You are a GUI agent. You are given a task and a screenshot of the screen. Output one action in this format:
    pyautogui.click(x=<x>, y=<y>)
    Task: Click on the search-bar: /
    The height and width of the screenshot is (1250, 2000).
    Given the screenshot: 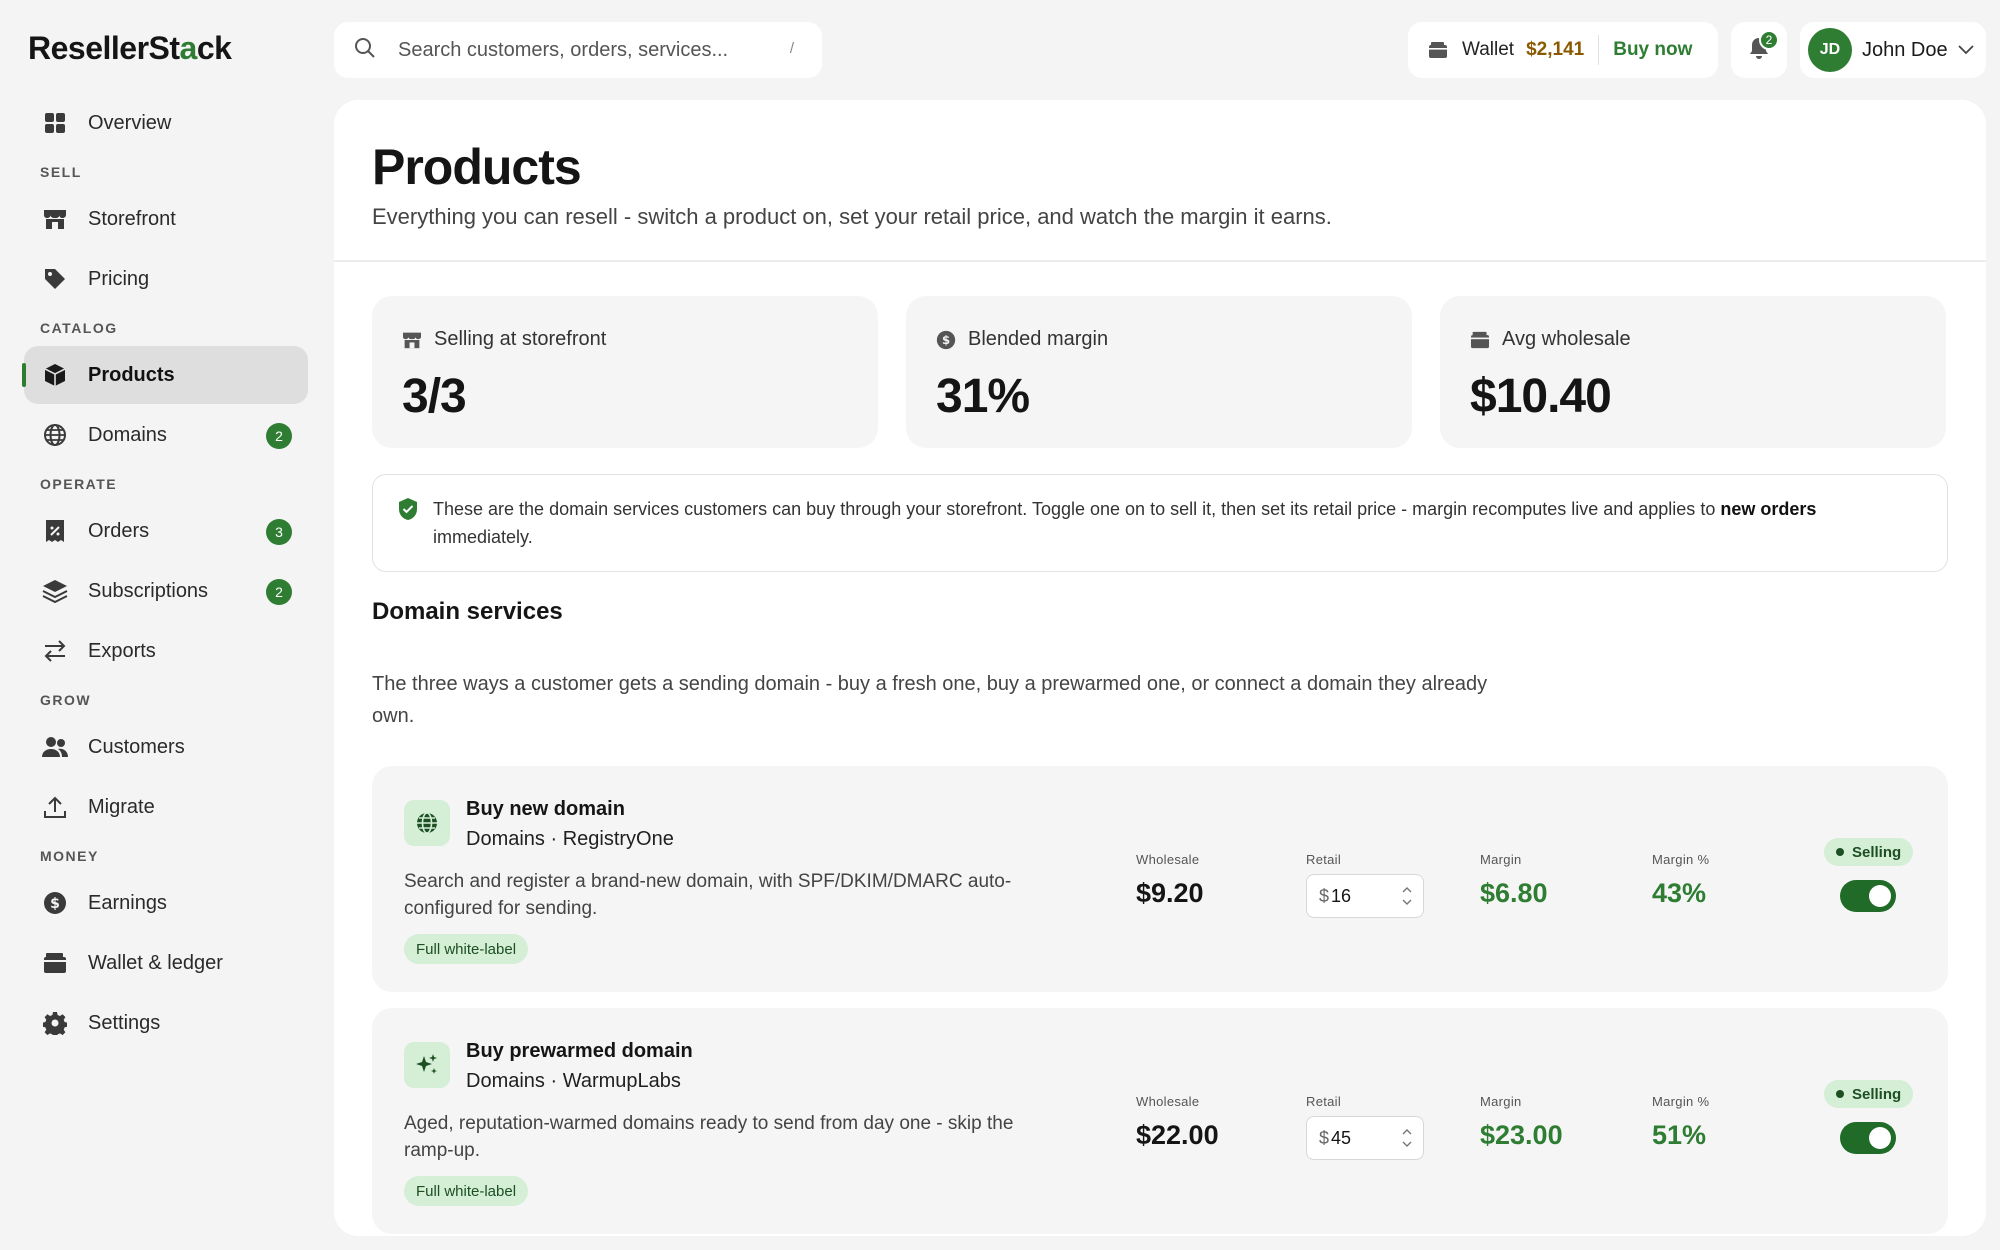 What is the action you would take?
    pyautogui.click(x=578, y=50)
    